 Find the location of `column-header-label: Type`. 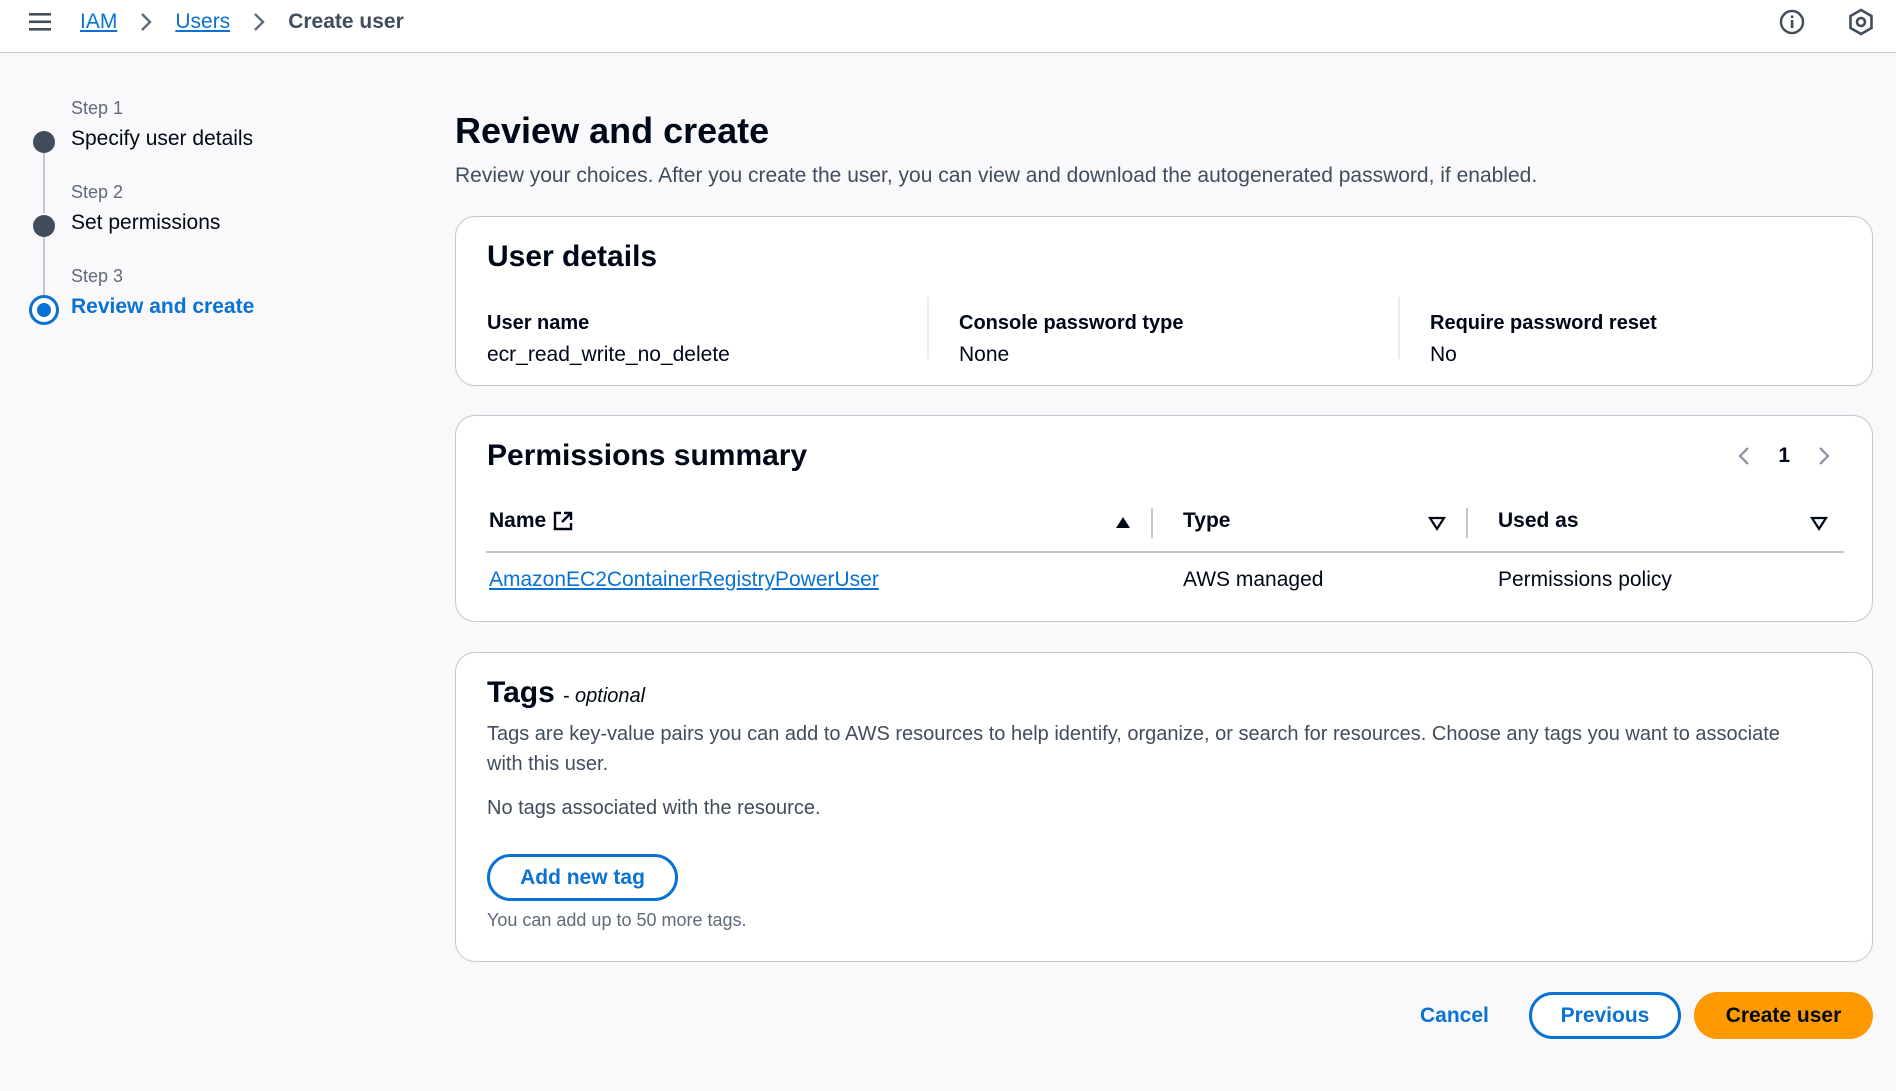

column-header-label: Type is located at coordinates (1207, 520).